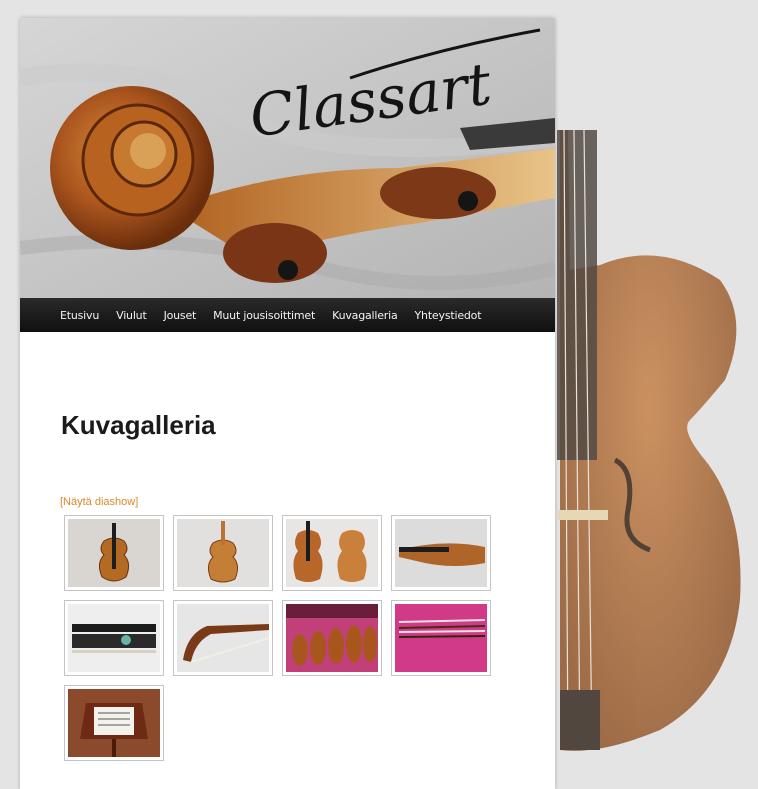 The image size is (758, 789). I want to click on gallery-thumbnail-violin-front-and-back, so click(332, 553).